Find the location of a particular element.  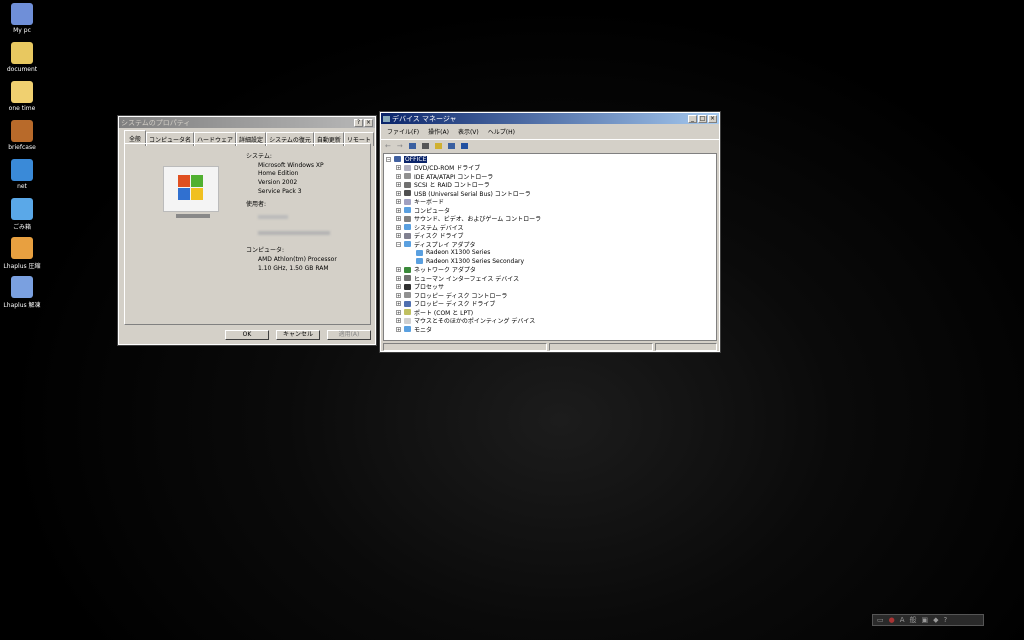

minimize-button: _ is located at coordinates (692, 118).